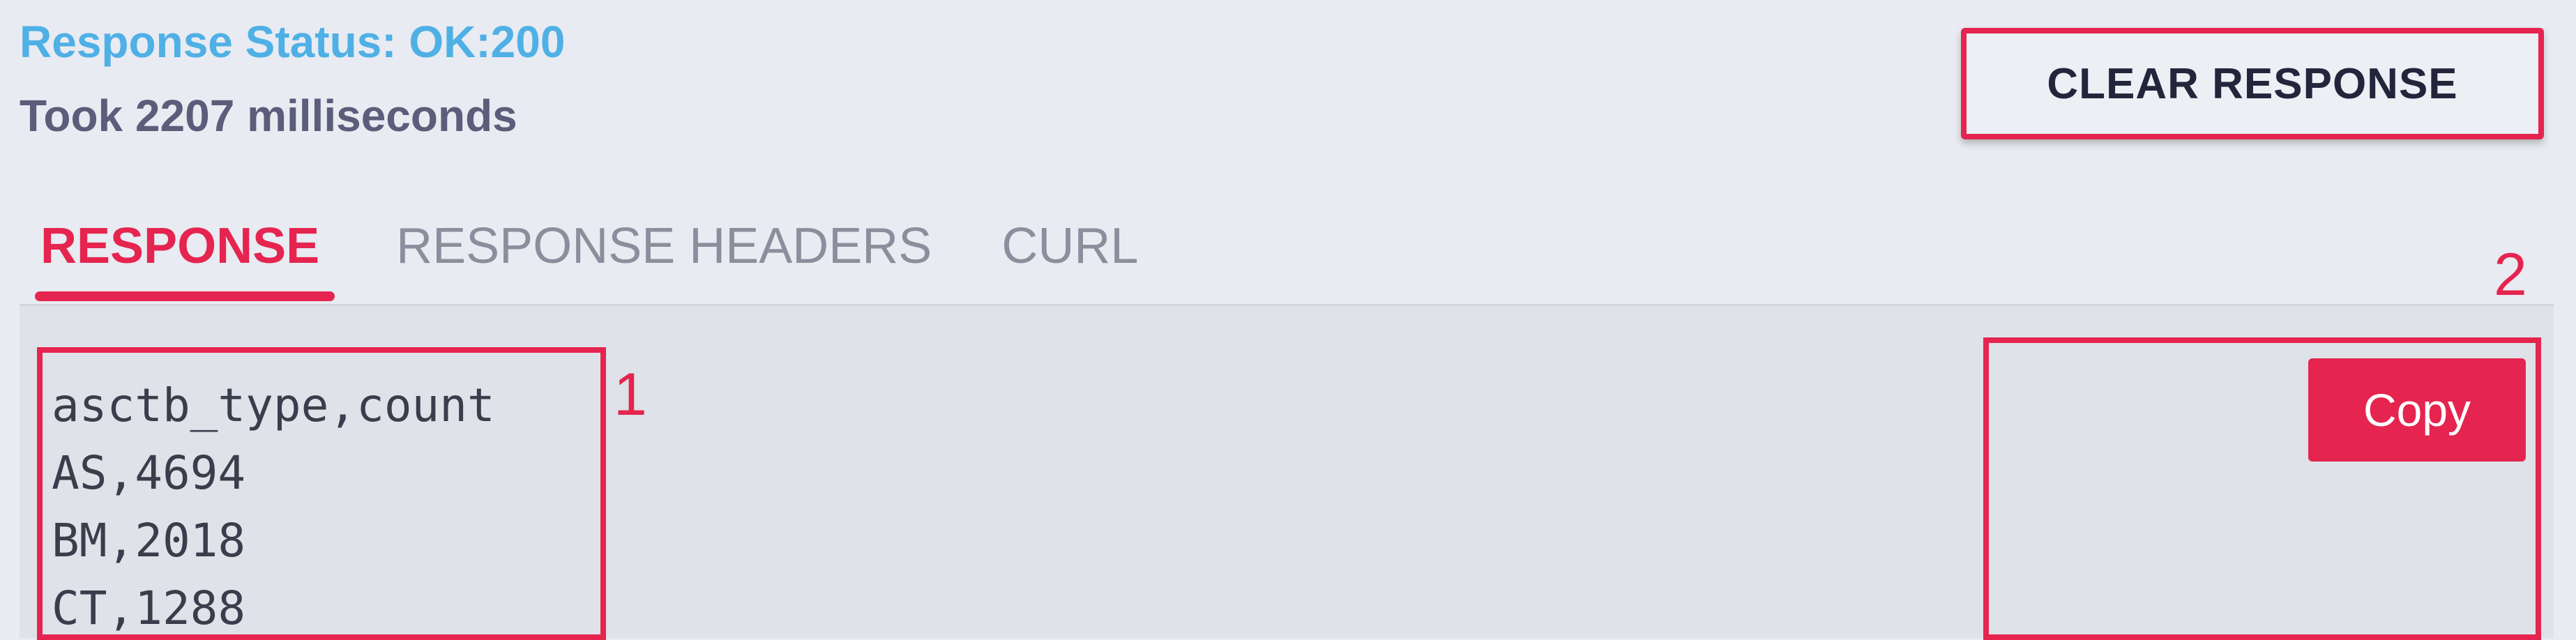 The image size is (2576, 640). I want to click on response-time: Took 2207 milliseconds, so click(268, 116).